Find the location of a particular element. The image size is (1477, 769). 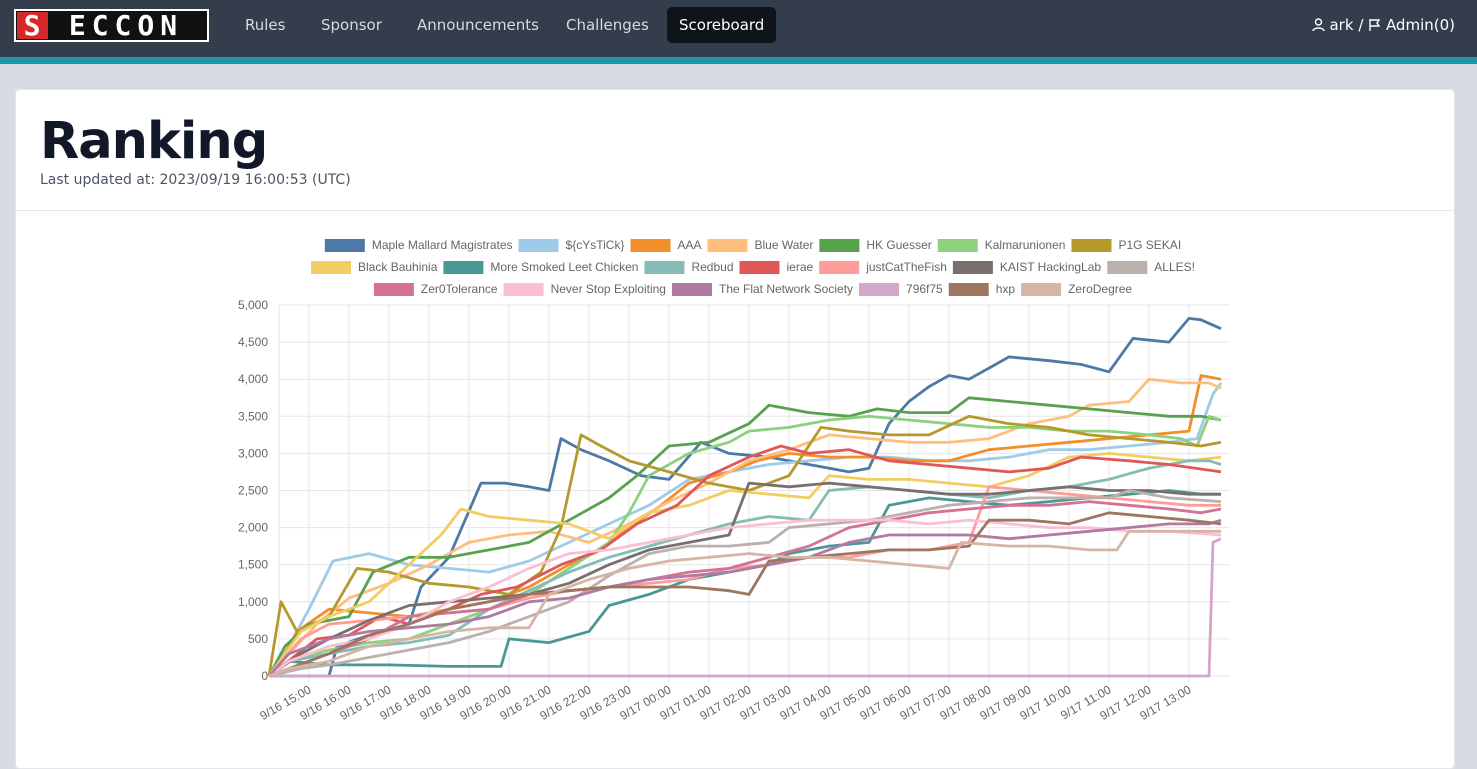

y-tick-label: 2,000 is located at coordinates (253, 528).